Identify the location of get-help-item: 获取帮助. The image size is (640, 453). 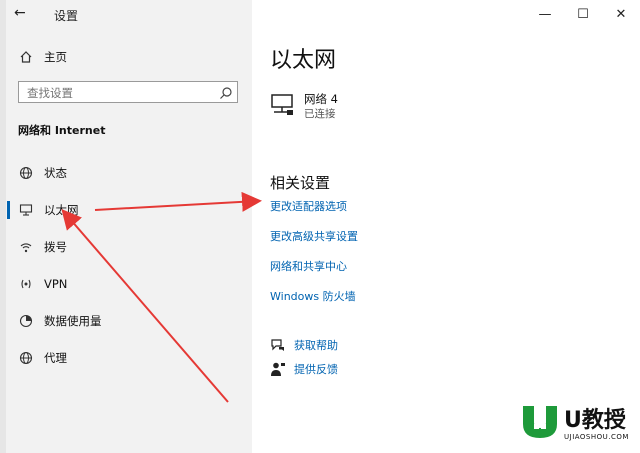
(304, 345).